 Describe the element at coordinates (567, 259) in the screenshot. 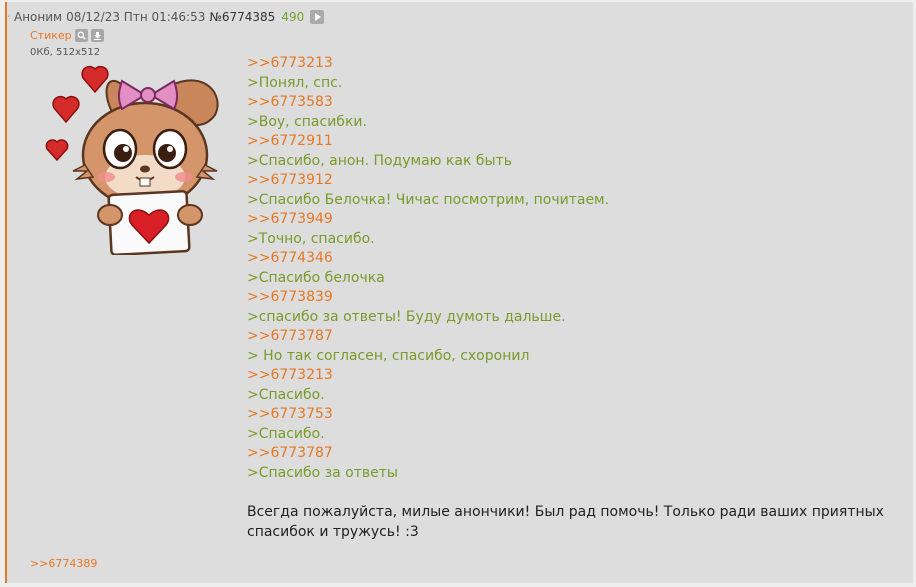

I see `reply-link: >>6774346` at that location.